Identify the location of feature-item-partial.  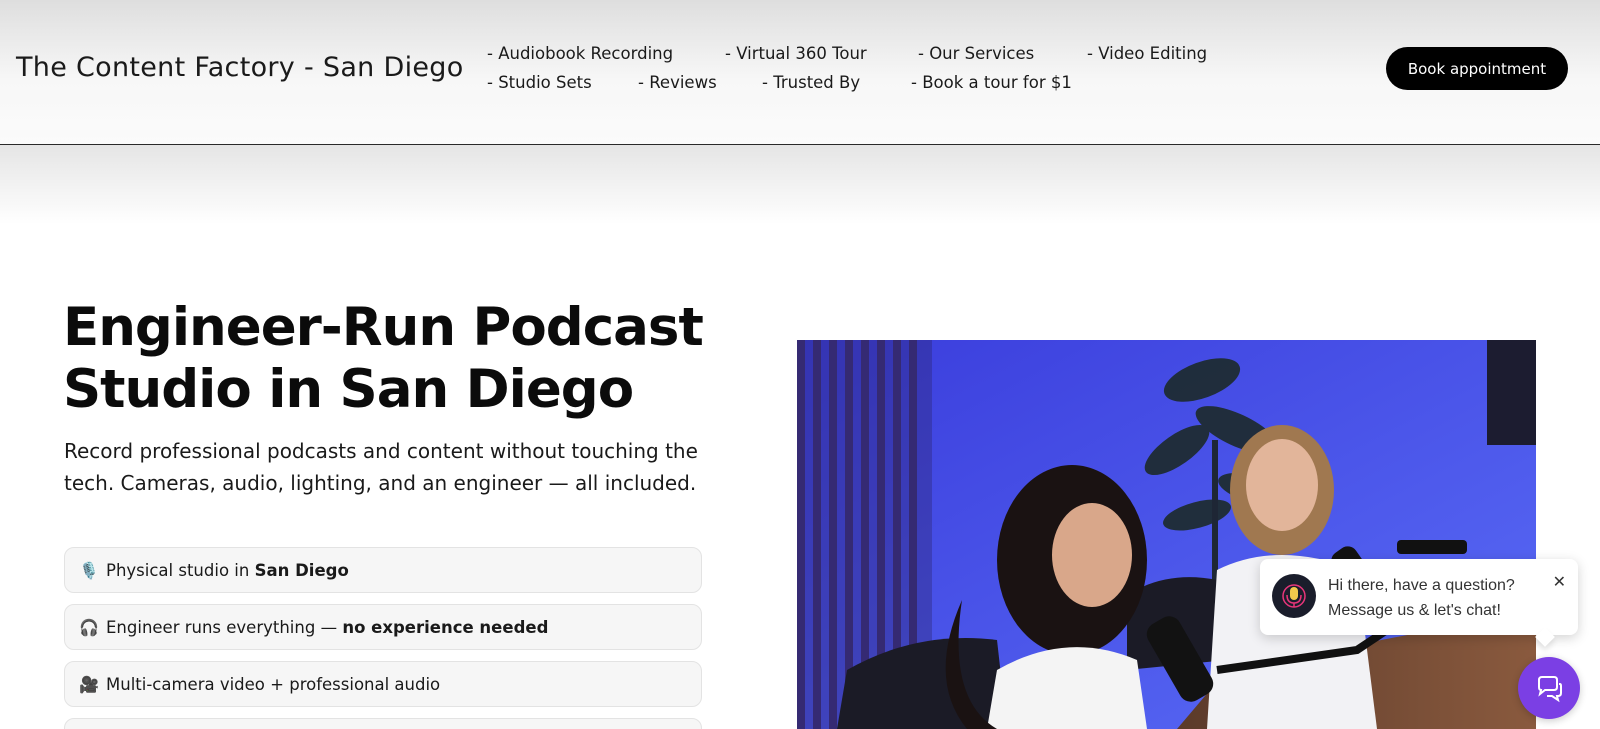
(383, 723).